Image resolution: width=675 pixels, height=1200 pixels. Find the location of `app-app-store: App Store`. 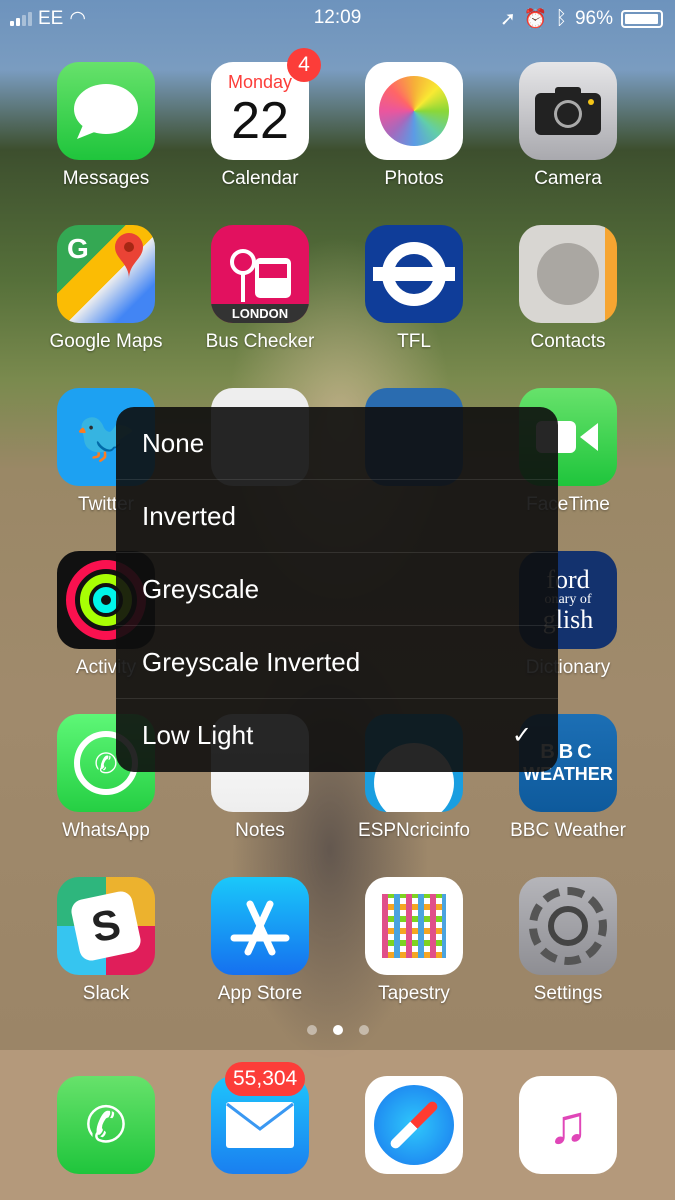

app-app-store: App Store is located at coordinates (260, 941).